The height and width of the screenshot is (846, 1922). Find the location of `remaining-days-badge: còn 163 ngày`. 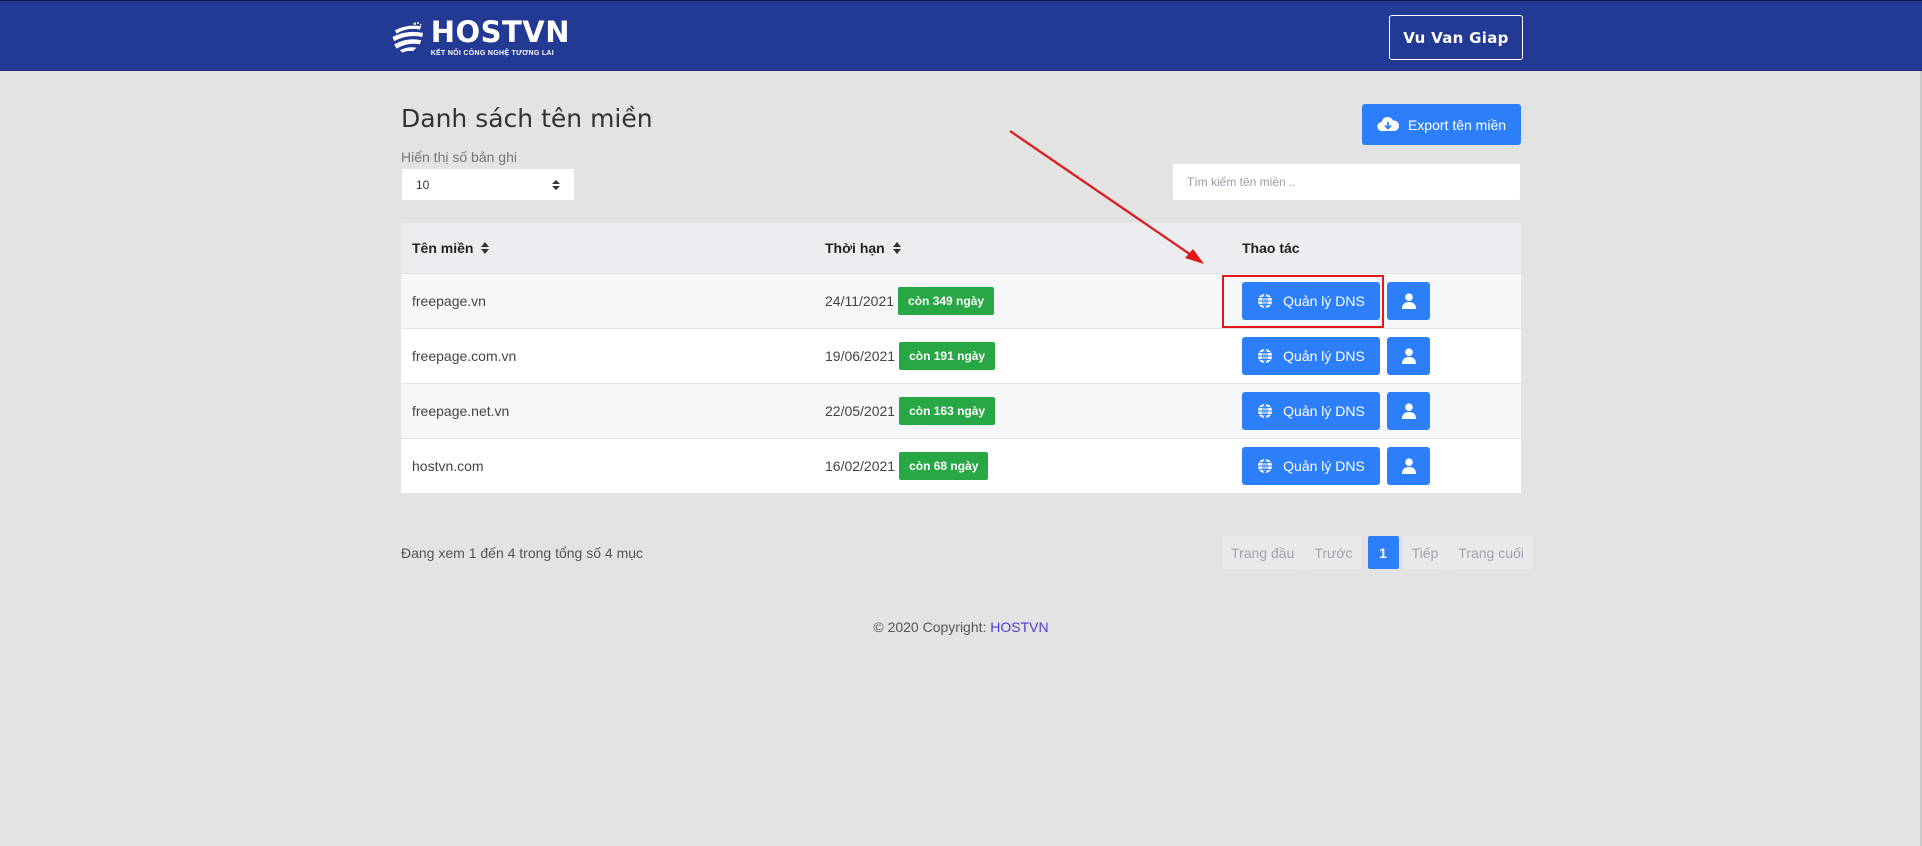

remaining-days-badge: còn 163 ngày is located at coordinates (947, 411).